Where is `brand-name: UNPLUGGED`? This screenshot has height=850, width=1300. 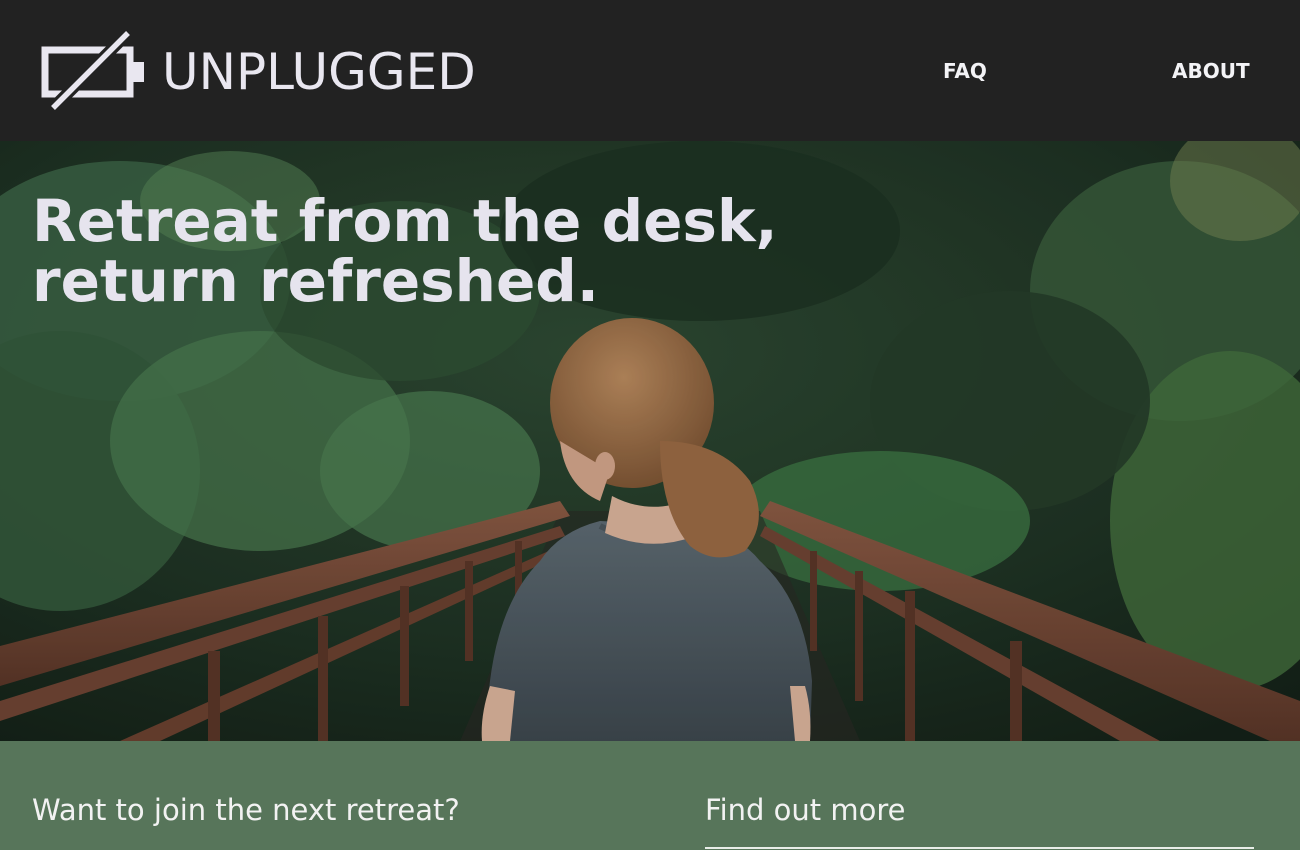 brand-name: UNPLUGGED is located at coordinates (319, 72).